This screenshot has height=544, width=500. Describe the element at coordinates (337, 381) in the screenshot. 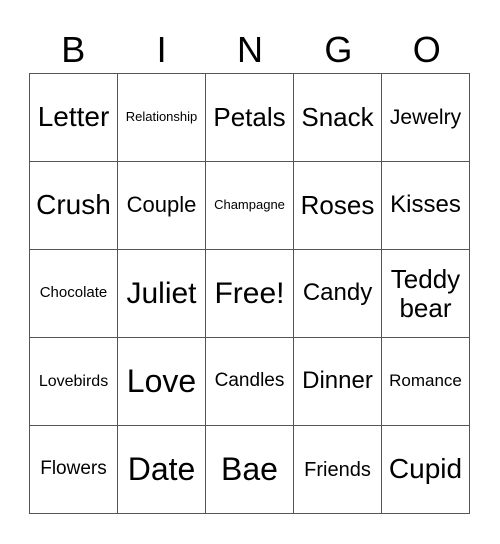

I see `bingo-cell: Dinner` at that location.